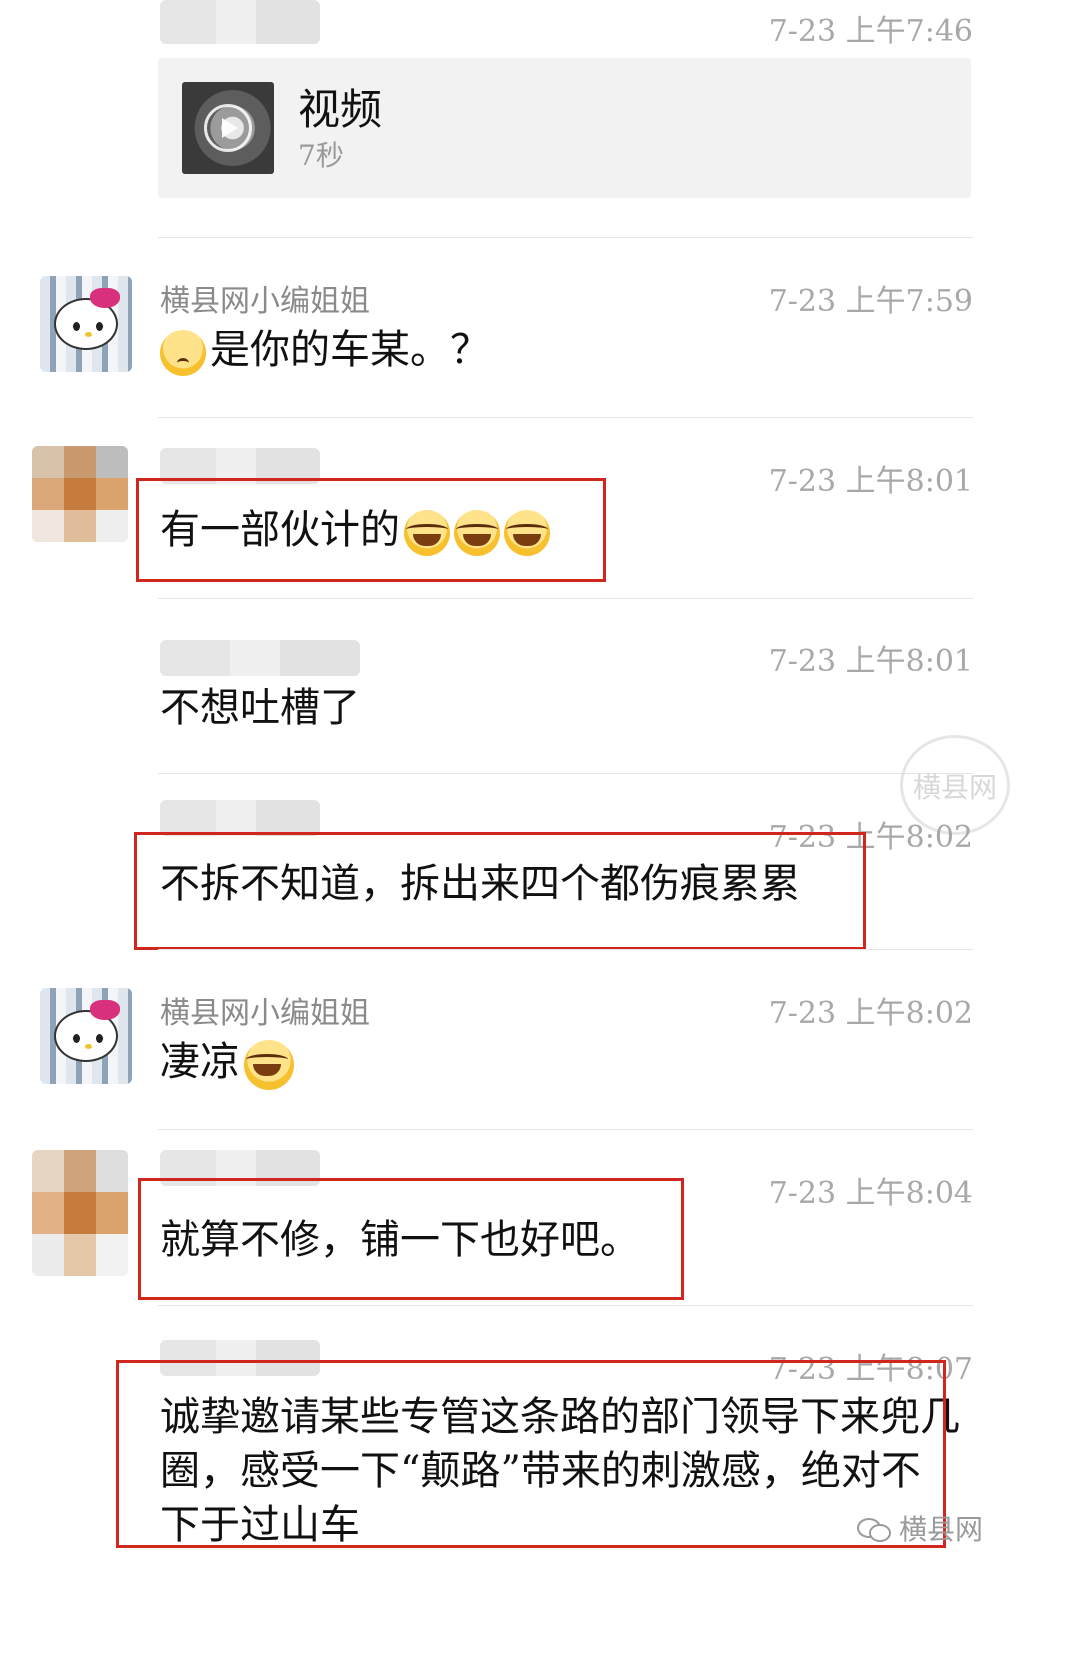 The image size is (1077, 1669). What do you see at coordinates (269, 1065) in the screenshot?
I see `face-palm-icon` at bounding box center [269, 1065].